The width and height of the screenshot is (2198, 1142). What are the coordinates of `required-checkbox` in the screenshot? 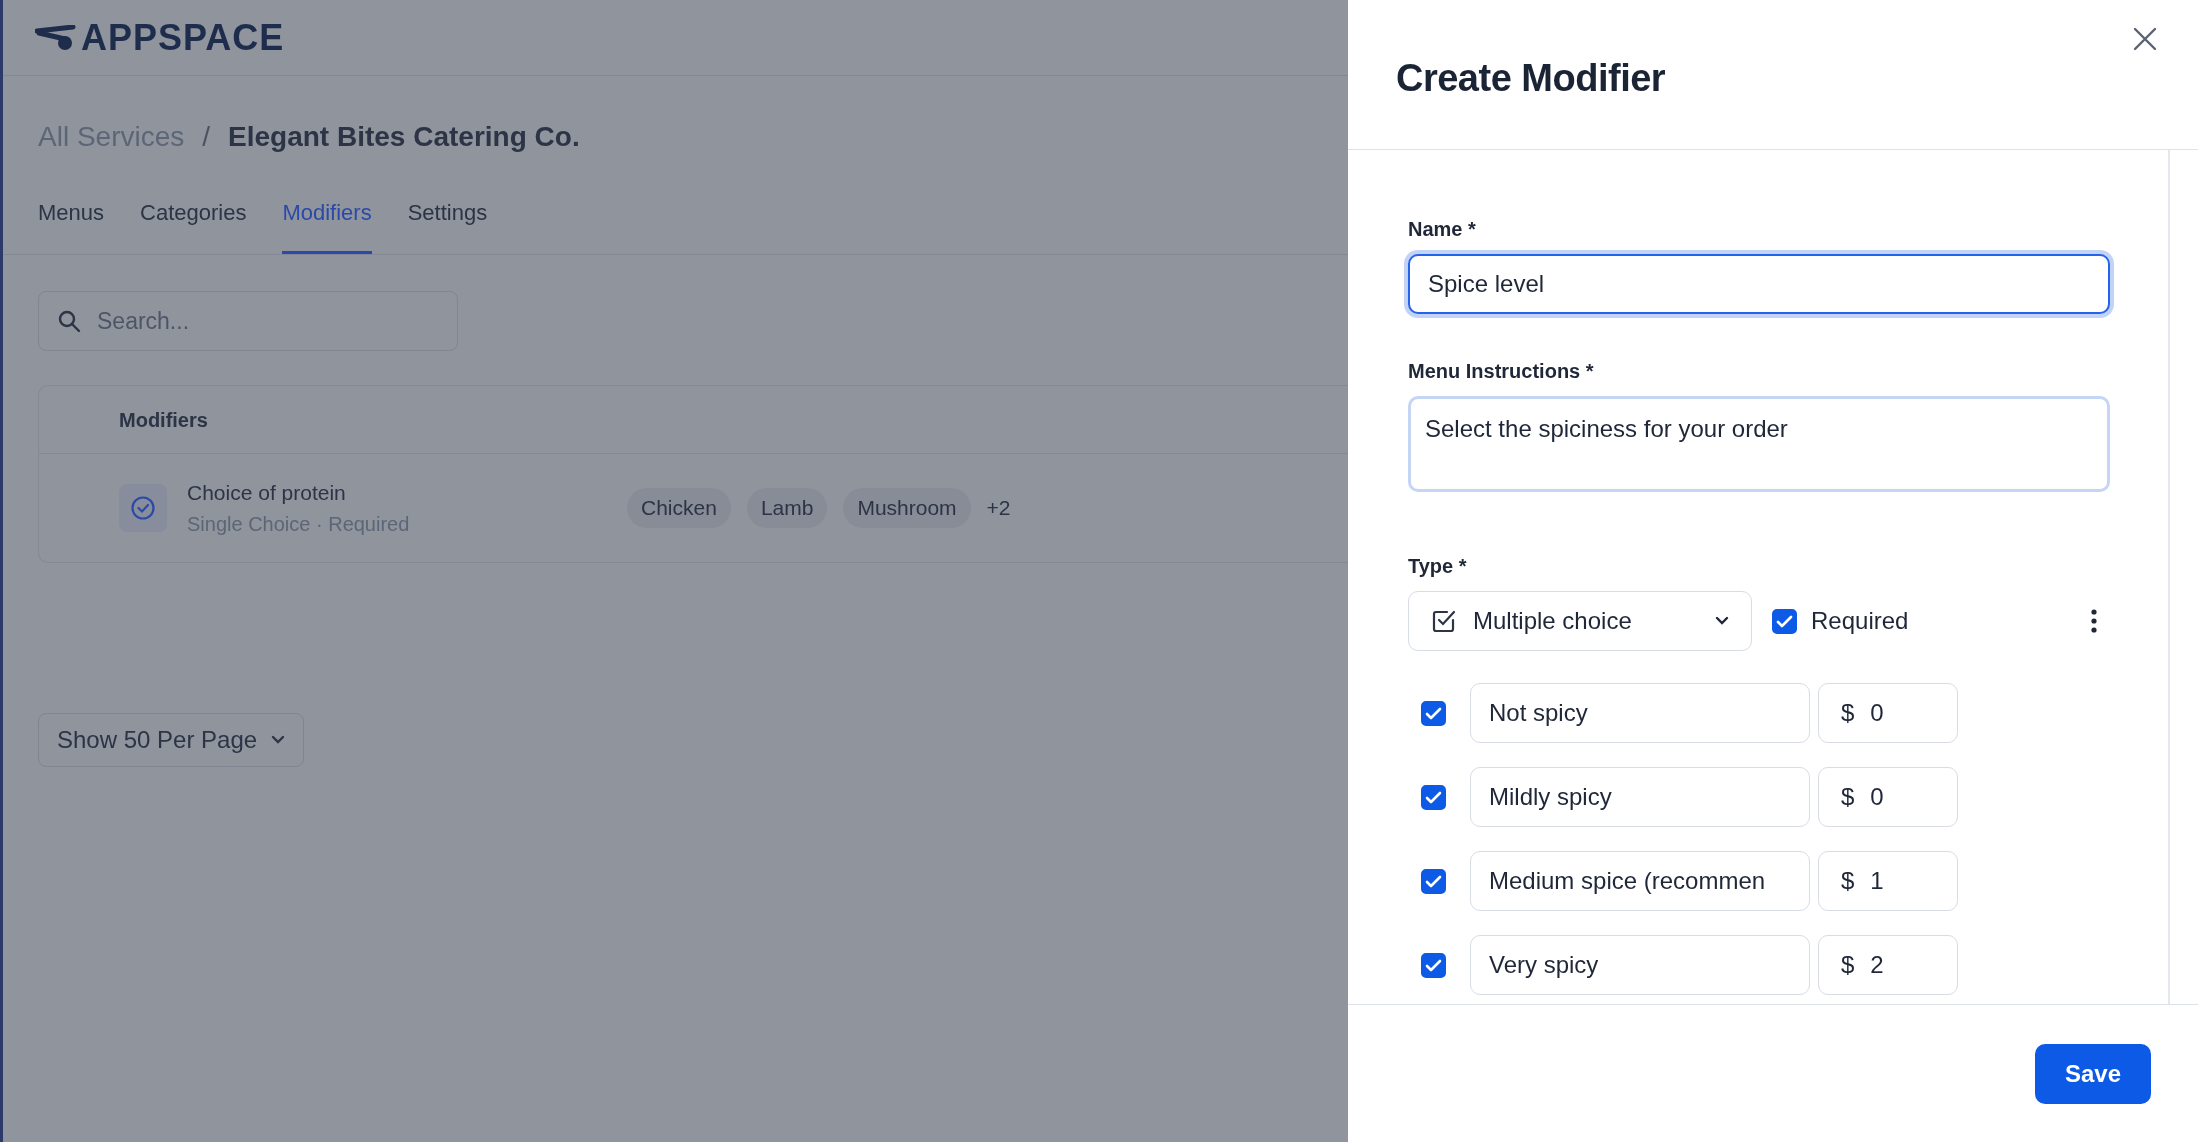 It's located at (1784, 621).